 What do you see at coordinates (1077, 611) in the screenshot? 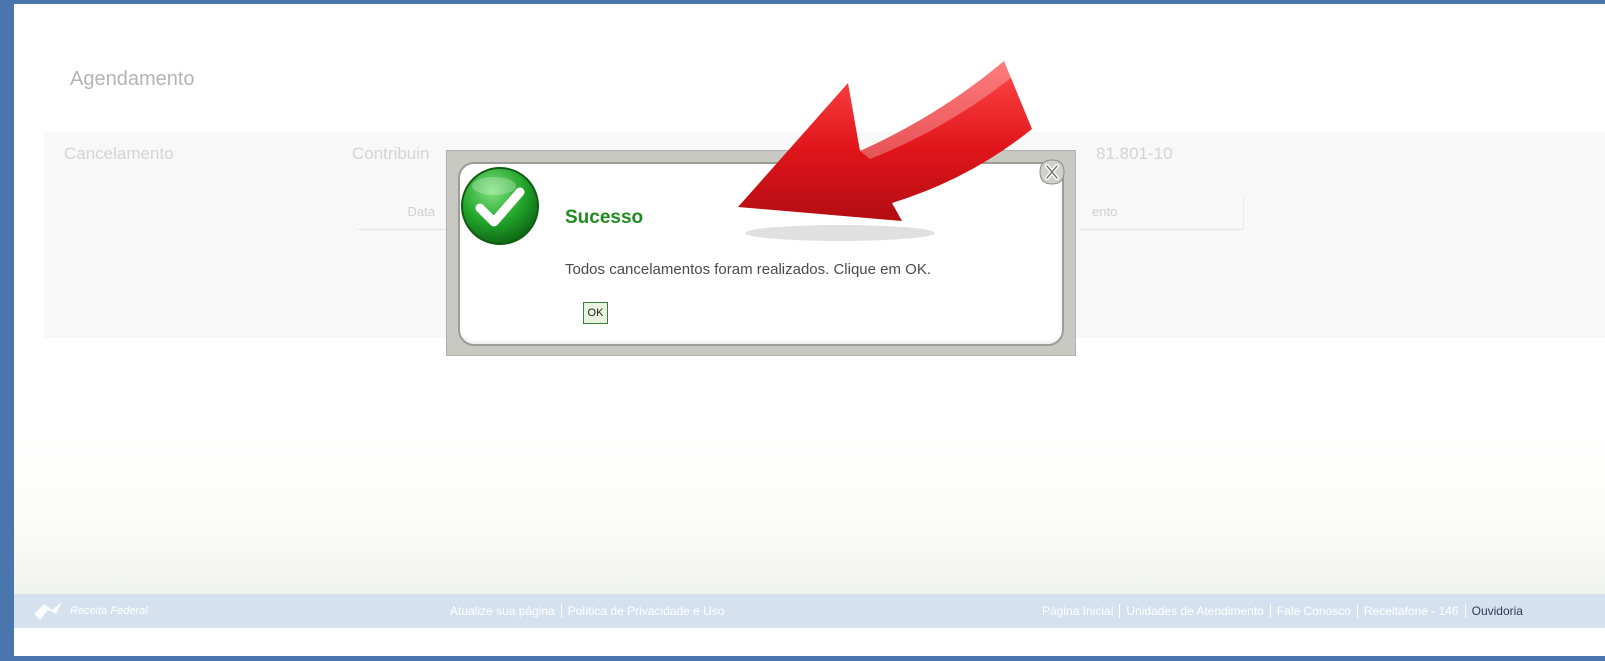
I see `footer-link-pagina-inicial: Página Inicial` at bounding box center [1077, 611].